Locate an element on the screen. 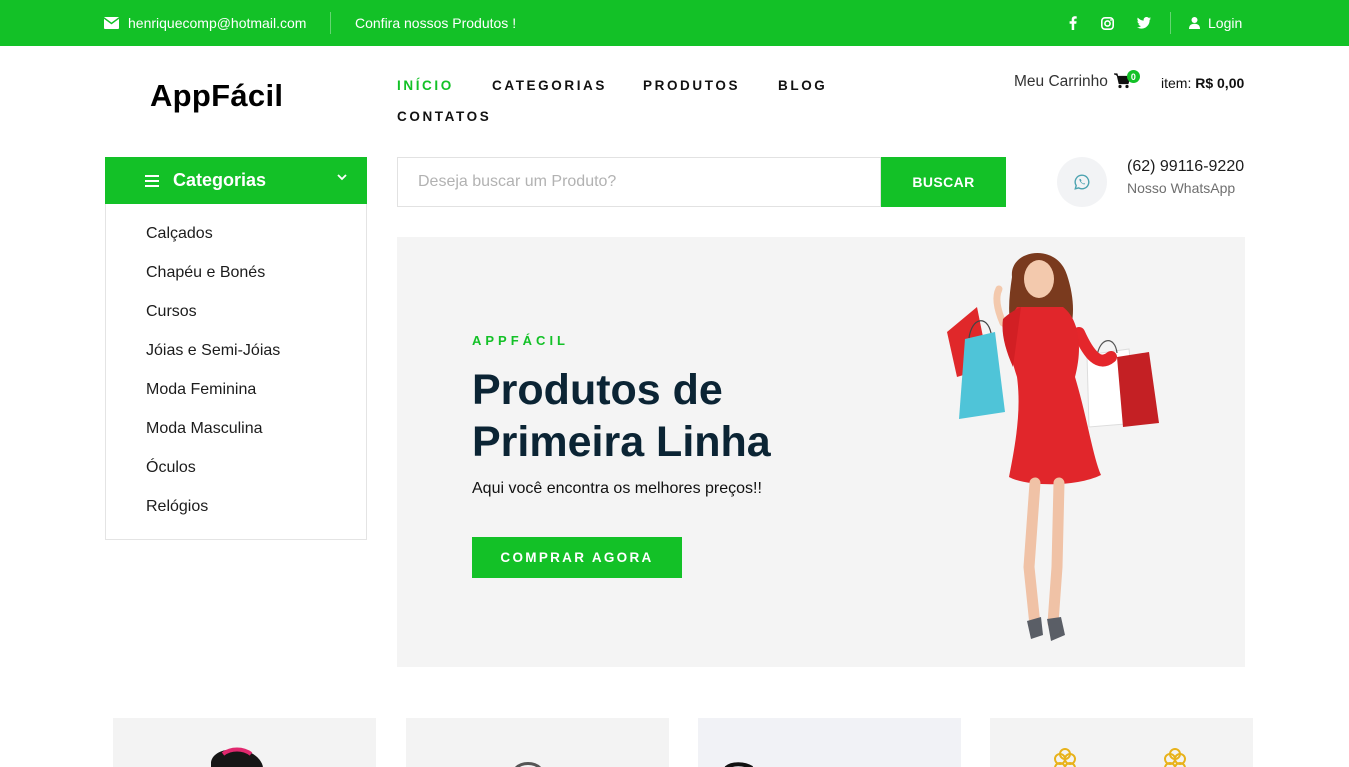 The width and height of the screenshot is (1349, 767). cart-total: R$ 0,00 is located at coordinates (1220, 83).